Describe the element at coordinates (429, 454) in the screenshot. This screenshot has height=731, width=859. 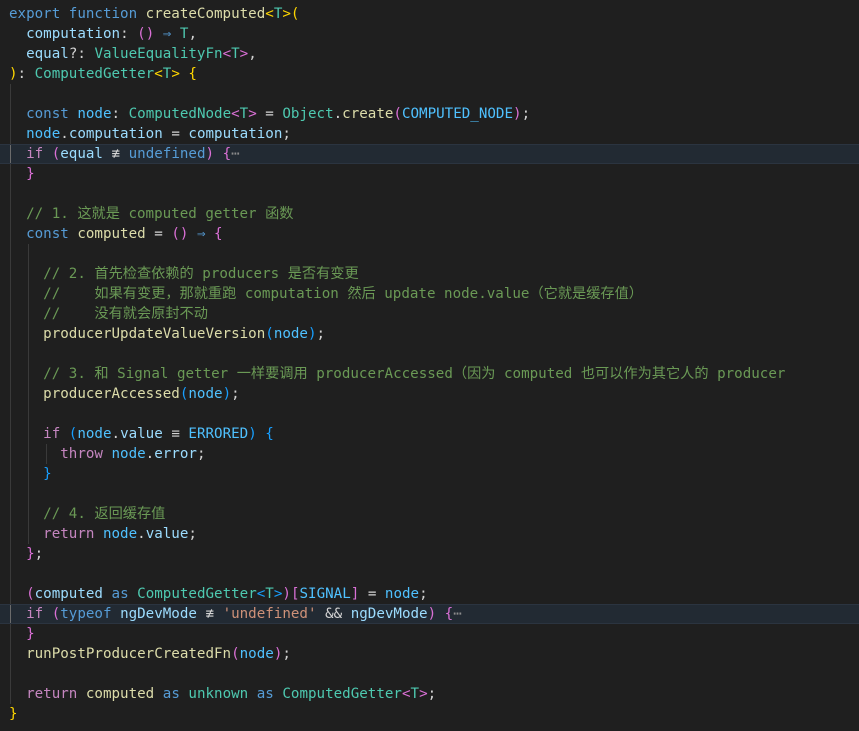
I see `code-line: throw node.error;` at that location.